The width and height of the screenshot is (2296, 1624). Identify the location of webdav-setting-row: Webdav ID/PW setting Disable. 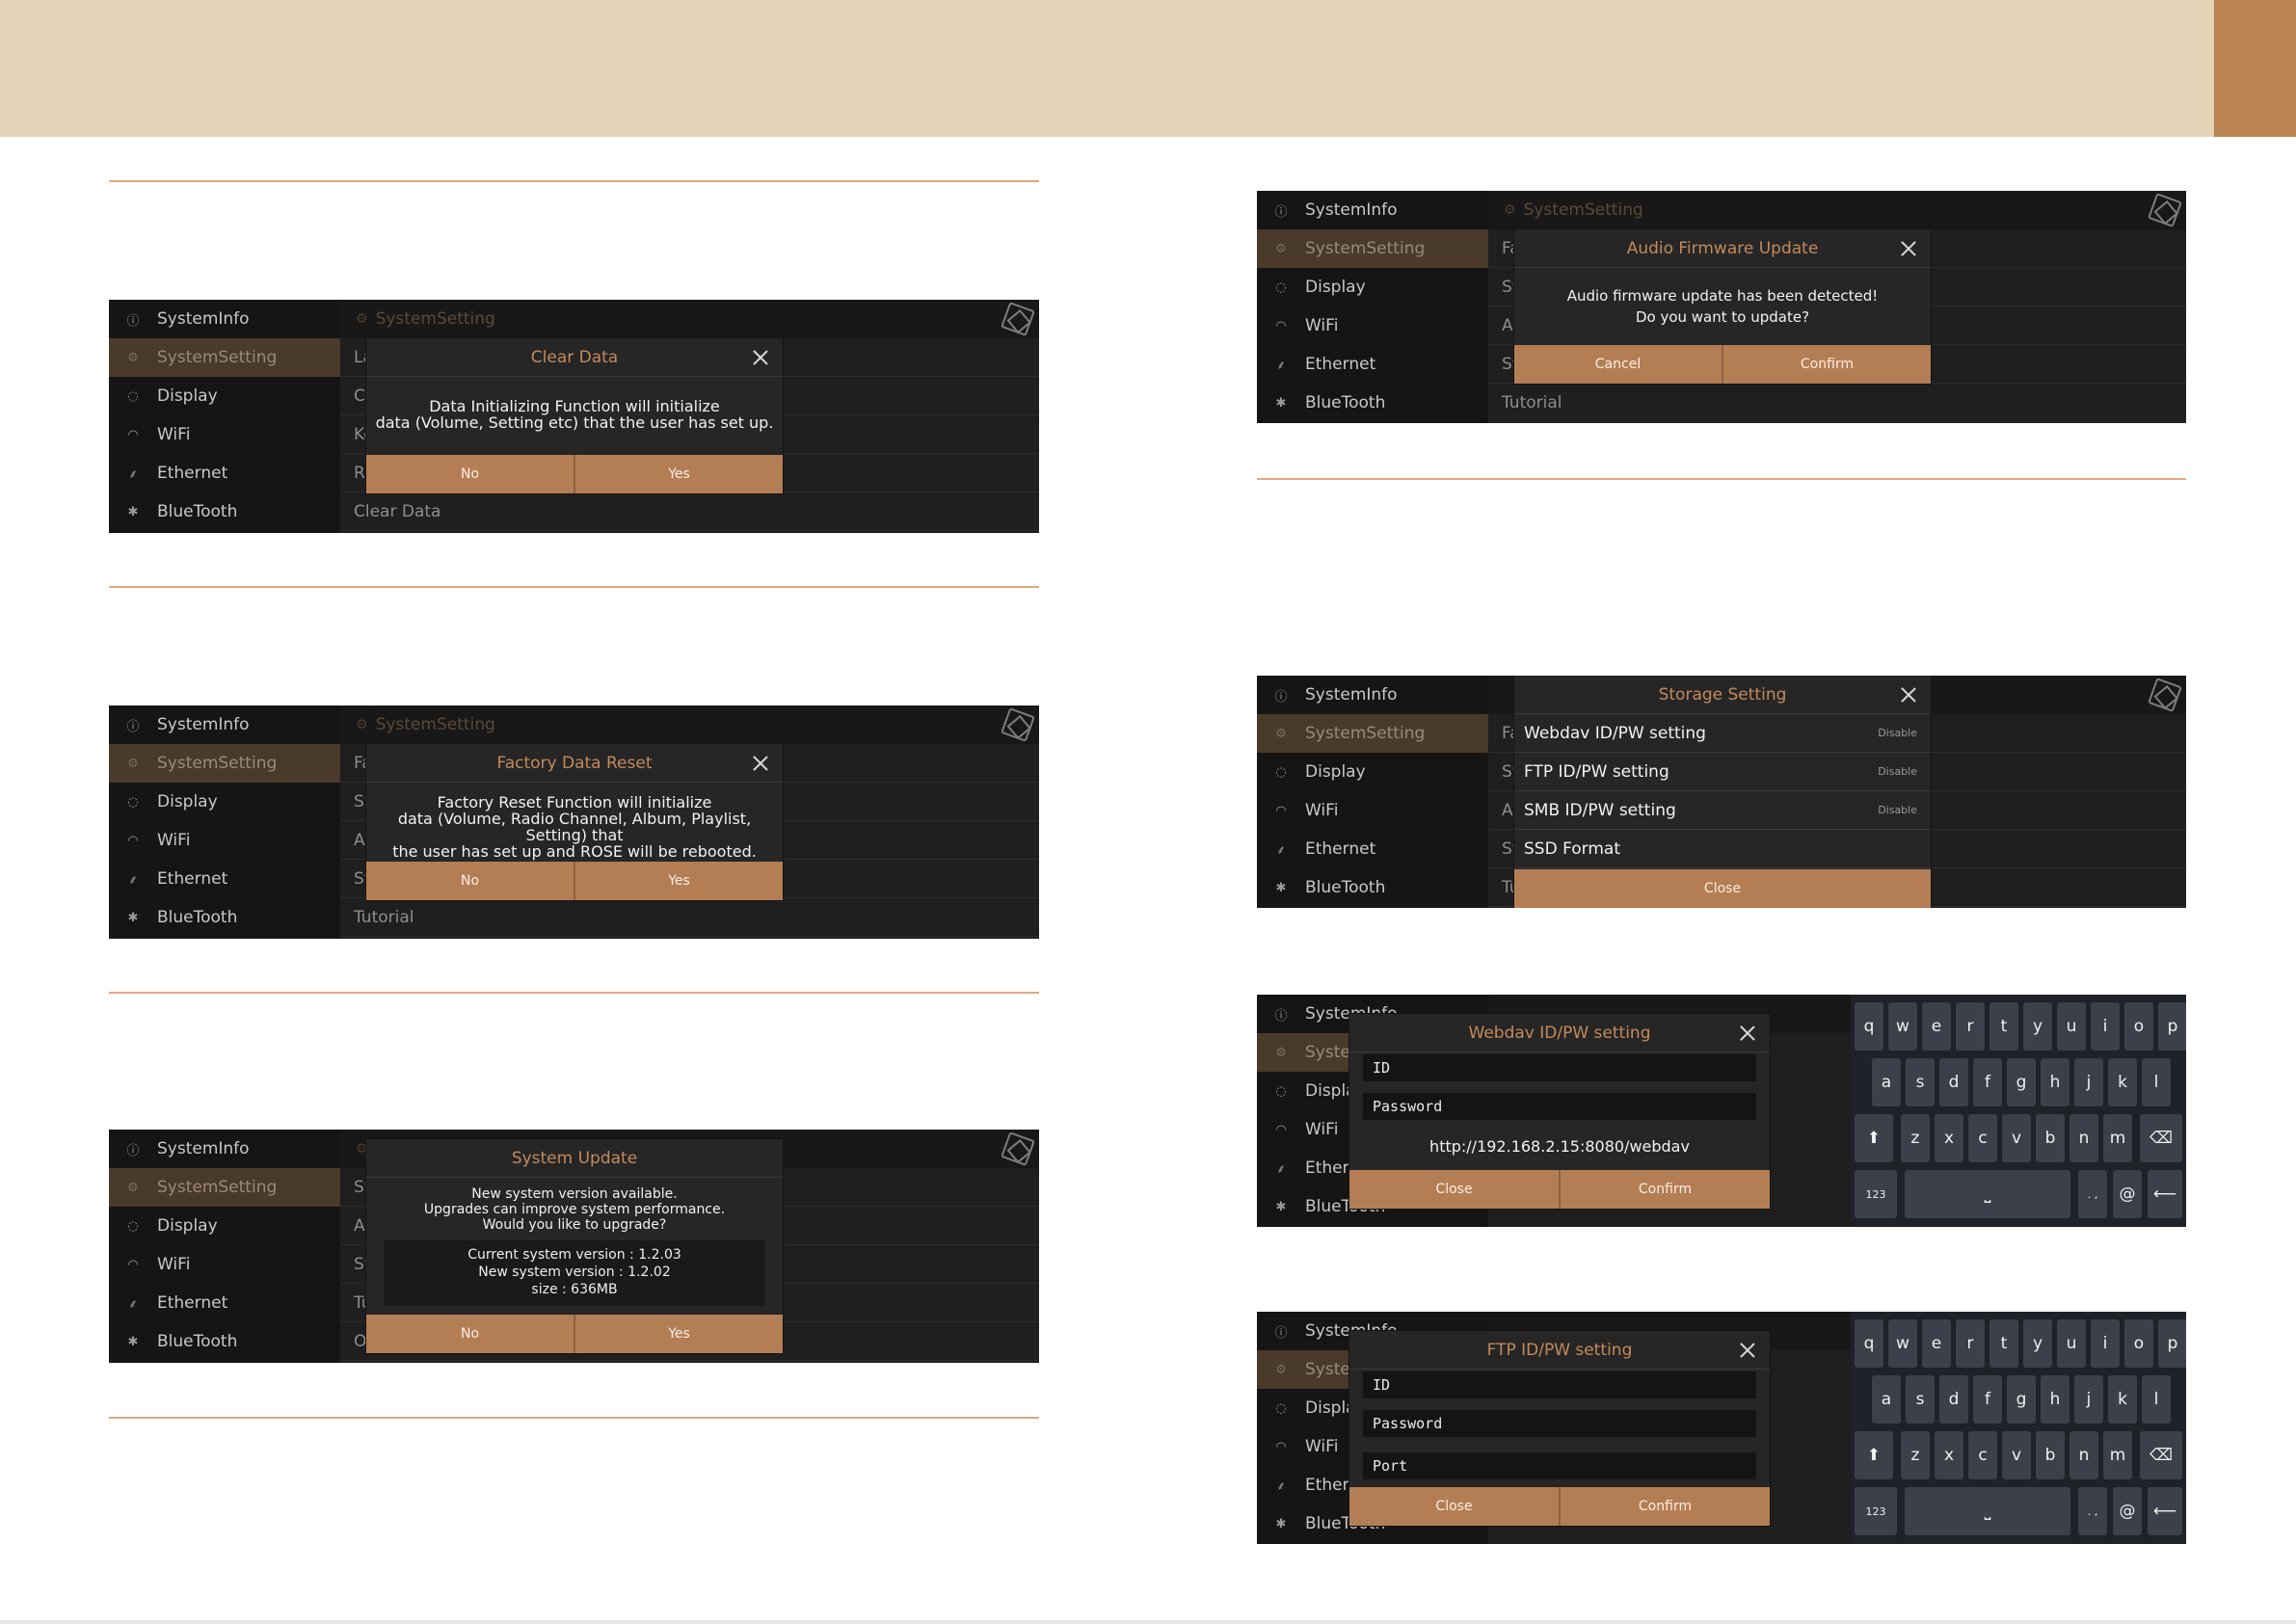
(1722, 733).